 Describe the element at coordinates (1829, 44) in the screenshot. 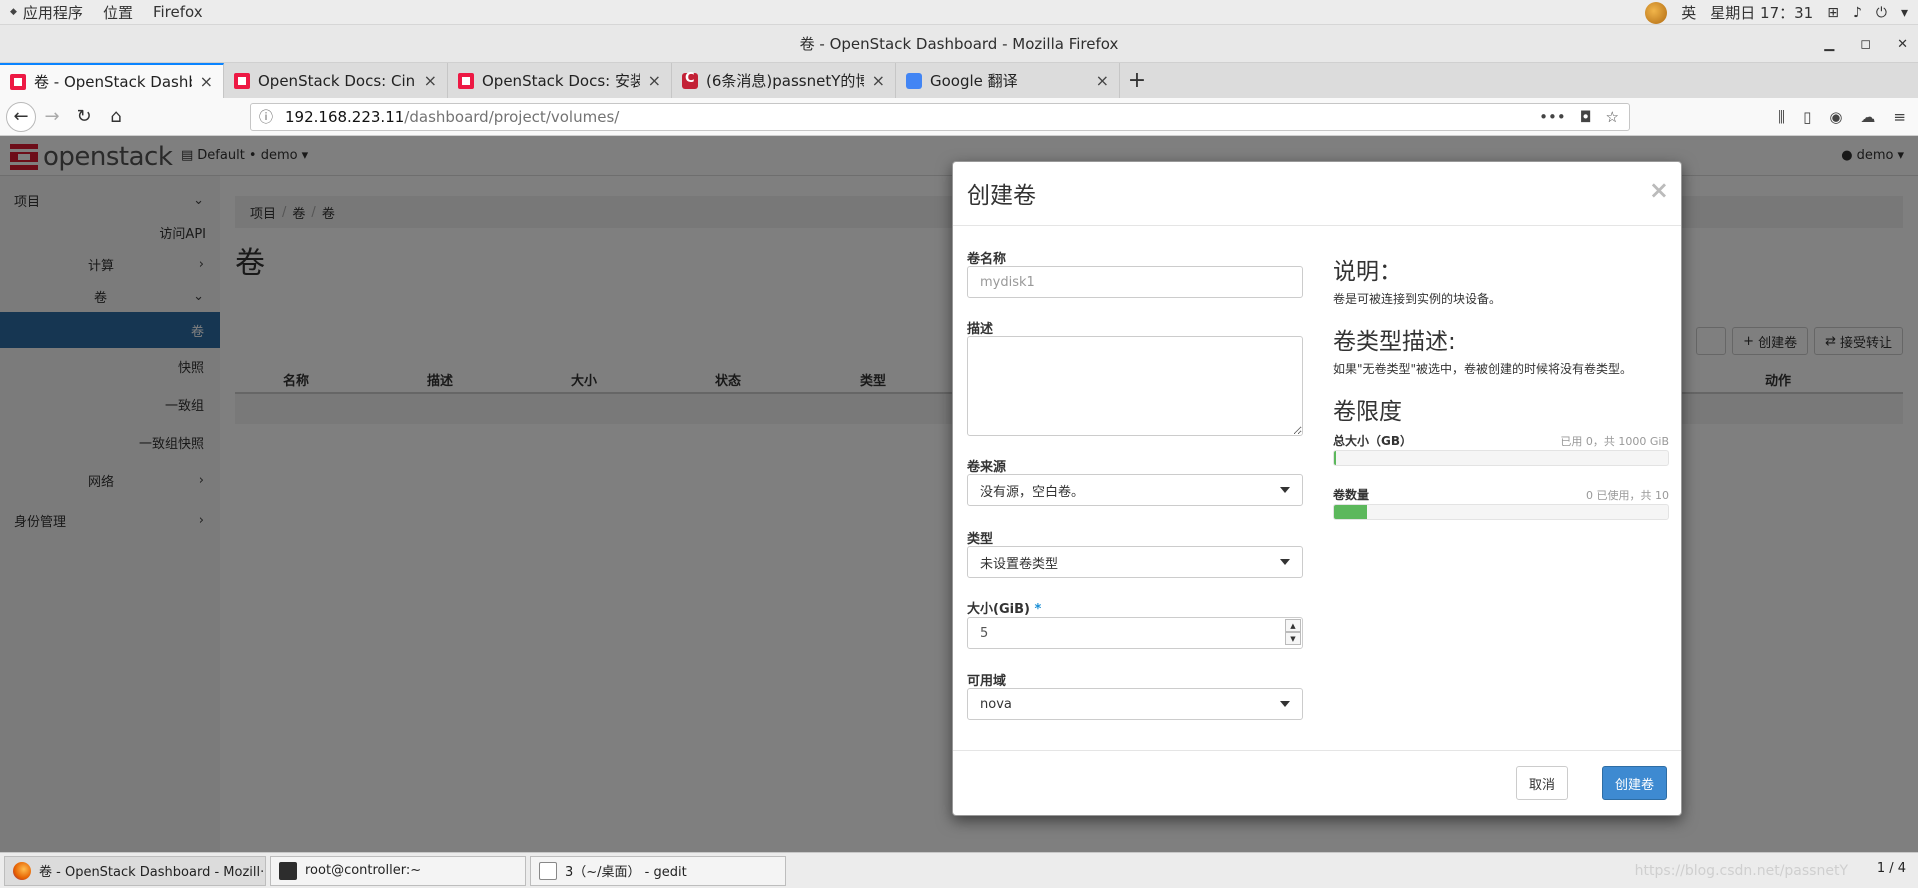

I see `minimize-icon: ▁` at that location.